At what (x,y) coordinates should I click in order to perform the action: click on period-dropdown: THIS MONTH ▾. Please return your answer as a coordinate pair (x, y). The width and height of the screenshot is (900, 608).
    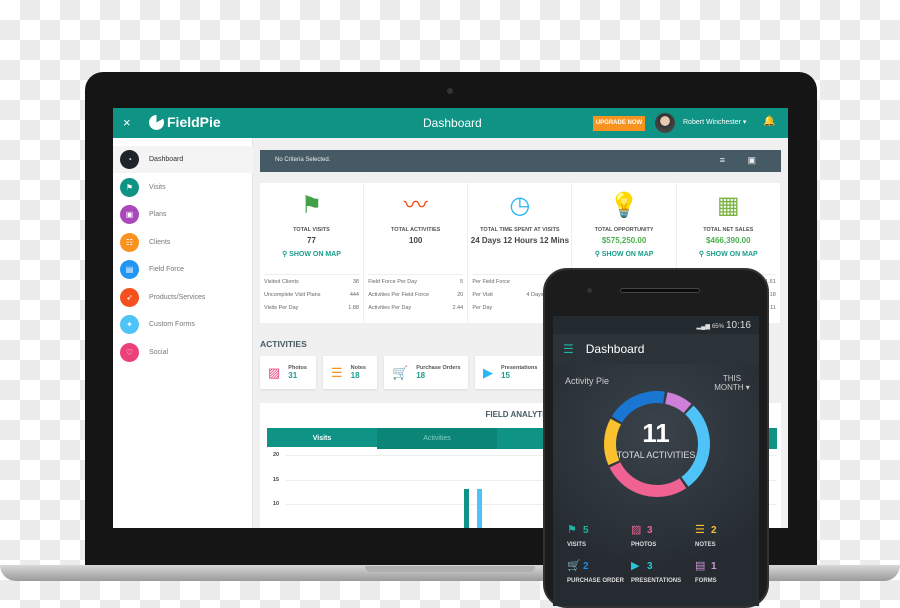
    Looking at the image, I should click on (732, 383).